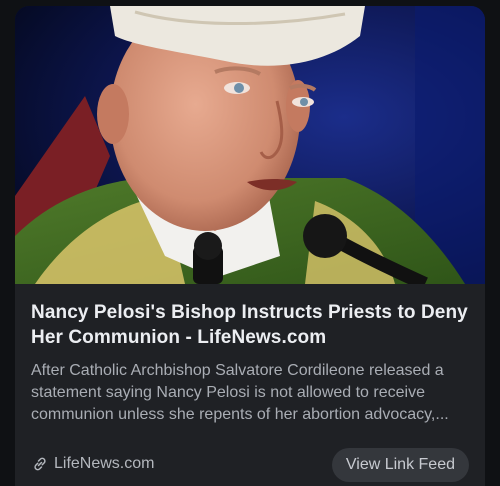  Describe the element at coordinates (104, 463) in the screenshot. I see `source-domain: LifeNews.com` at that location.